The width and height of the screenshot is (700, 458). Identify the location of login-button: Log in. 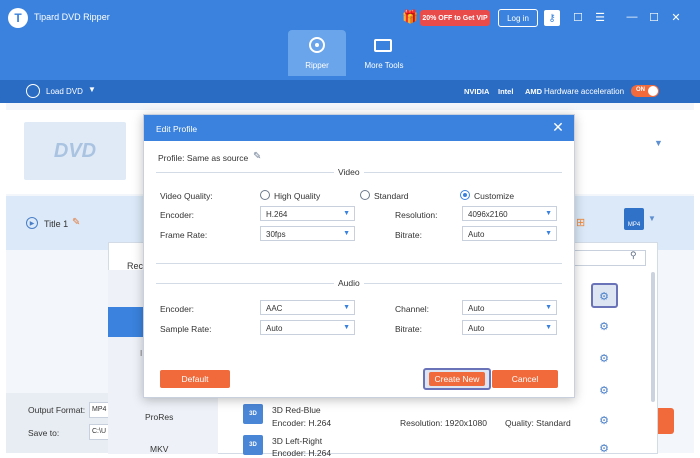
(518, 18).